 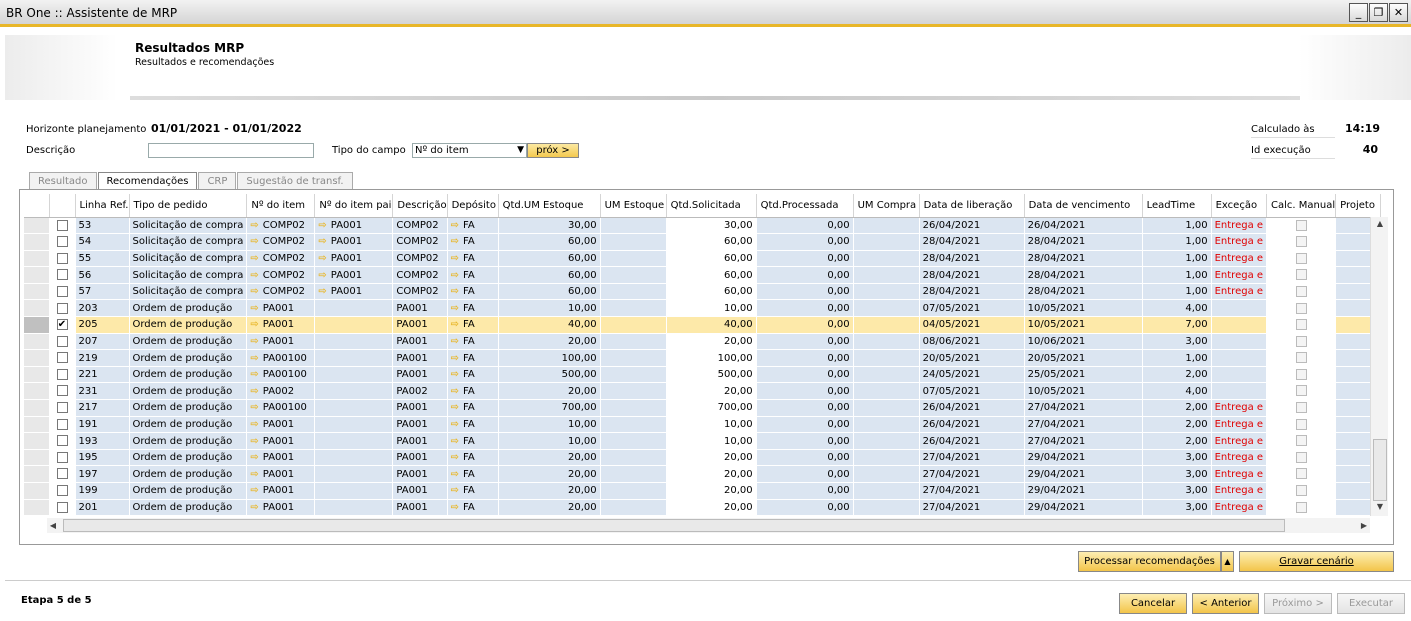 I want to click on qtd-solicitada-cell: 60,00, so click(x=711, y=259).